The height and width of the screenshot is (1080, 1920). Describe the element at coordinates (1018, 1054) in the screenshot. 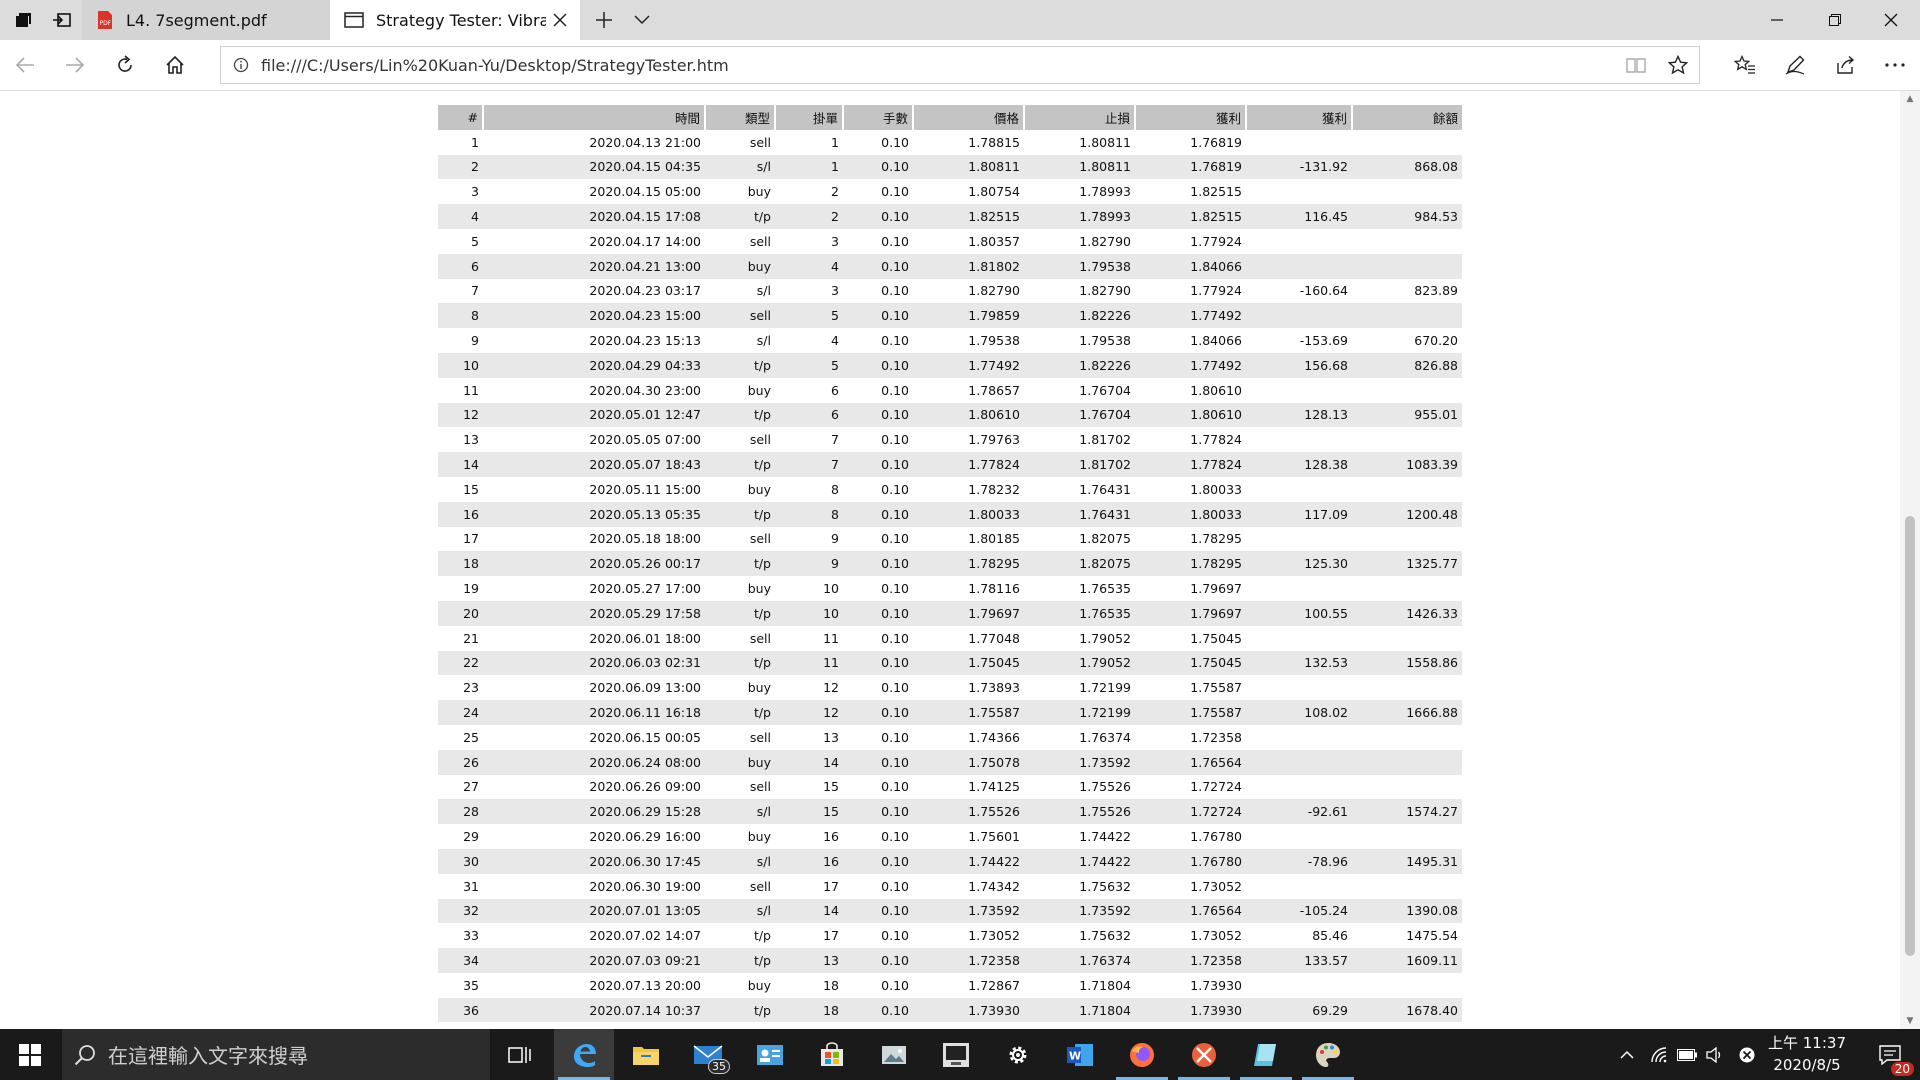

I see `taskbar-app-settings` at that location.